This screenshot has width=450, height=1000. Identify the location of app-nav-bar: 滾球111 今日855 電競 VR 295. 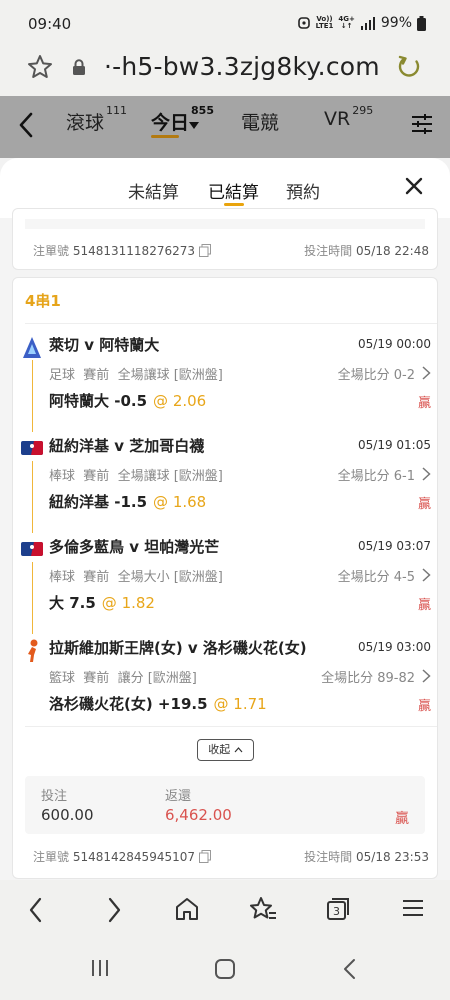
(225, 127).